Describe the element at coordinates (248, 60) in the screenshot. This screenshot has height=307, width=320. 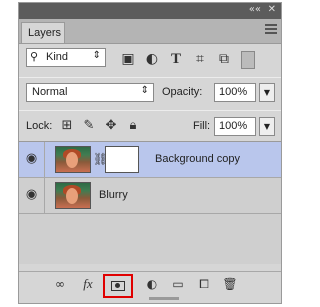
I see `filter-toggle-icon` at that location.